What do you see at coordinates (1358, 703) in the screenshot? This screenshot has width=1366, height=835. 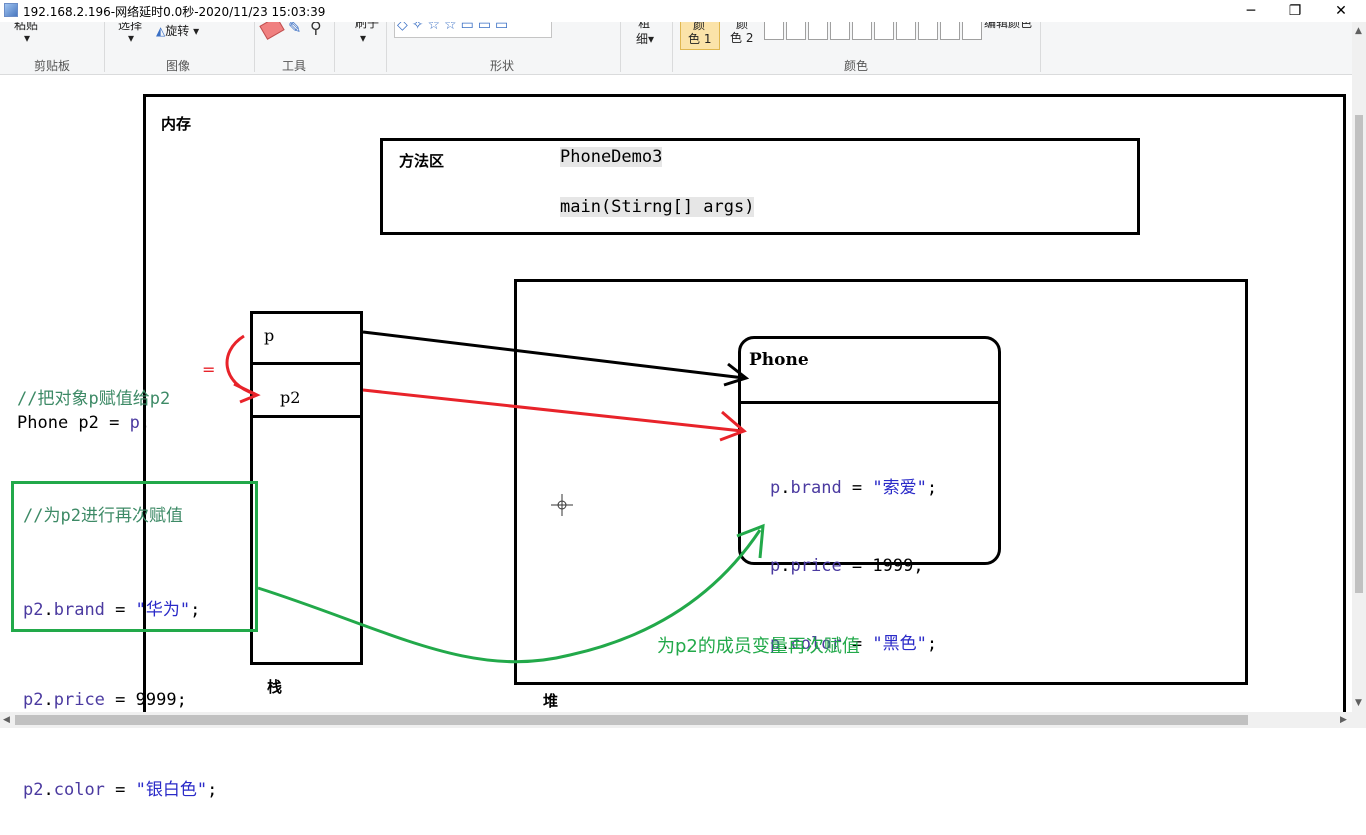 I see `scroll-down-icon: ▼` at bounding box center [1358, 703].